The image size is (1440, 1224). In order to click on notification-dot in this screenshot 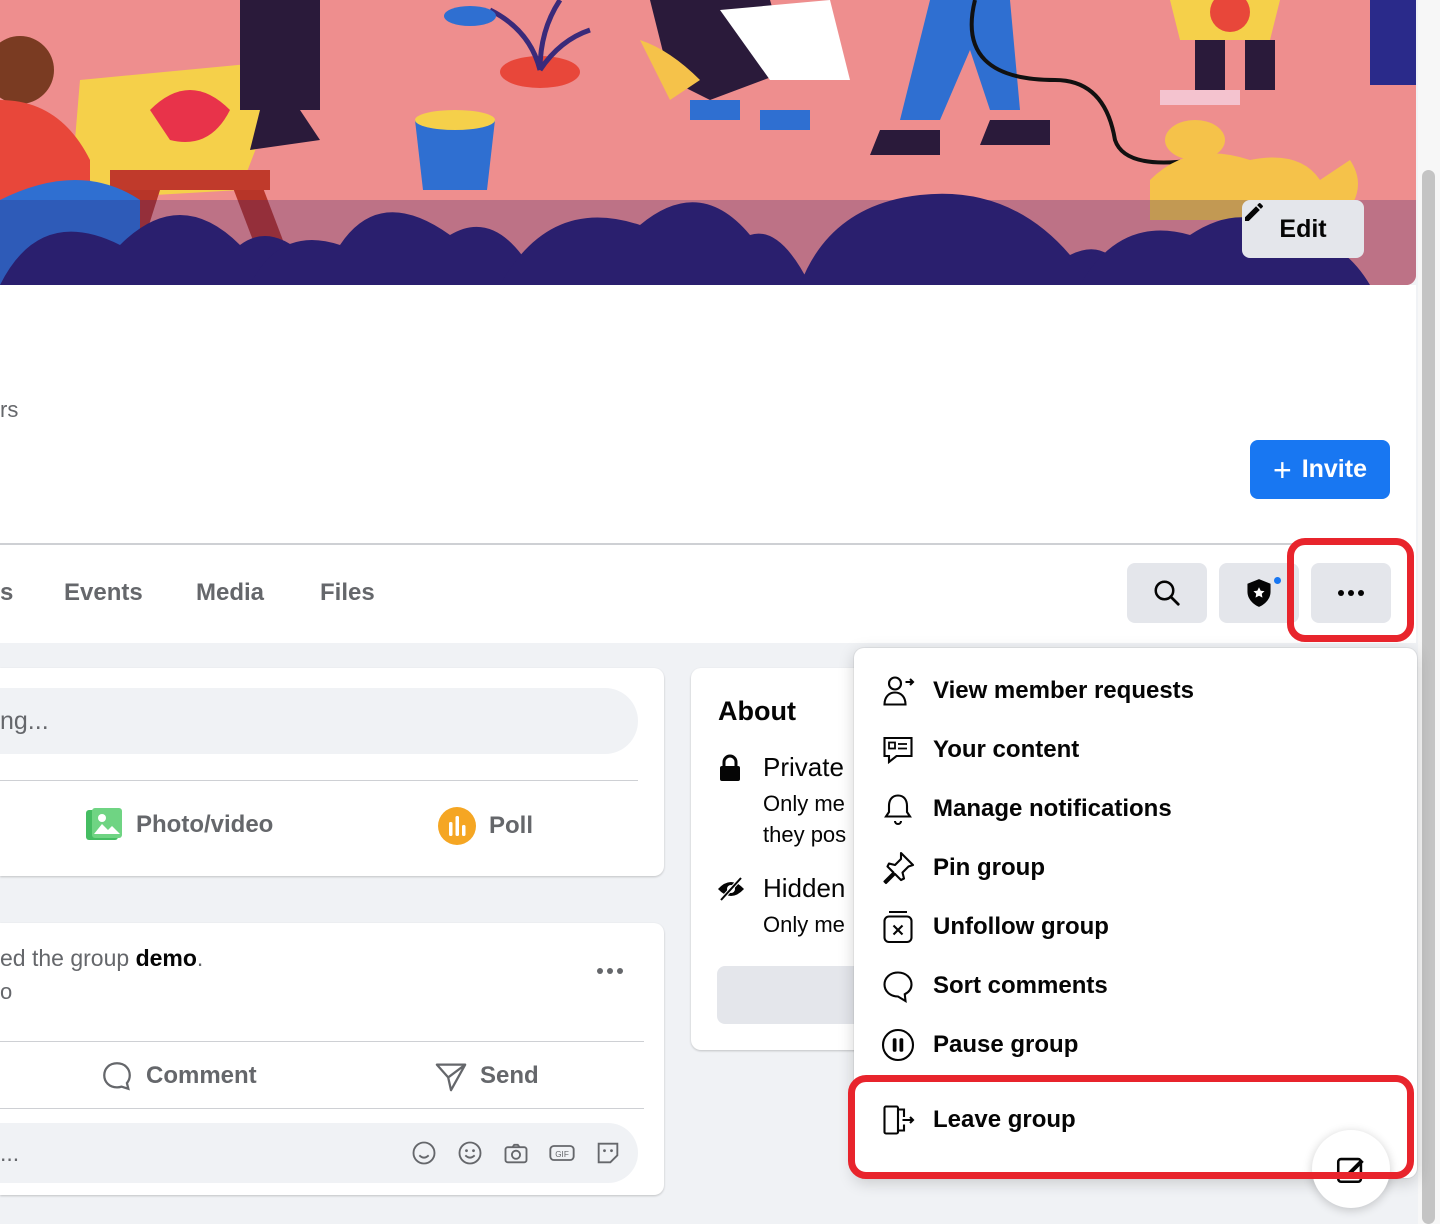, I will do `click(1277, 580)`.